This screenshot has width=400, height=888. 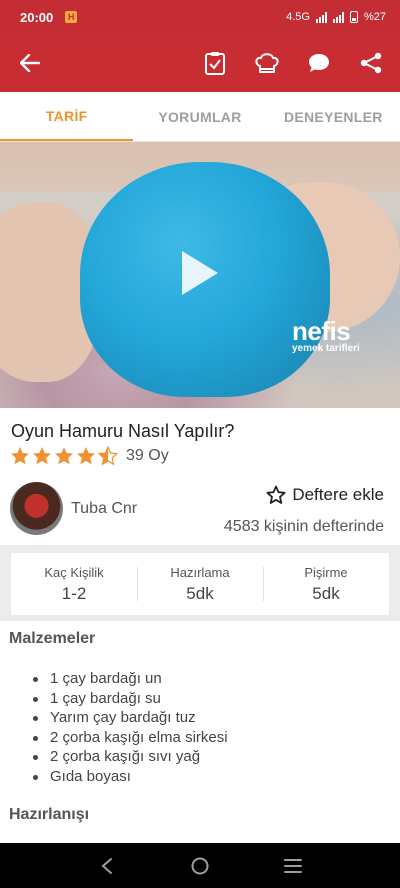 What do you see at coordinates (74, 593) in the screenshot?
I see `stat-value: 1-2` at bounding box center [74, 593].